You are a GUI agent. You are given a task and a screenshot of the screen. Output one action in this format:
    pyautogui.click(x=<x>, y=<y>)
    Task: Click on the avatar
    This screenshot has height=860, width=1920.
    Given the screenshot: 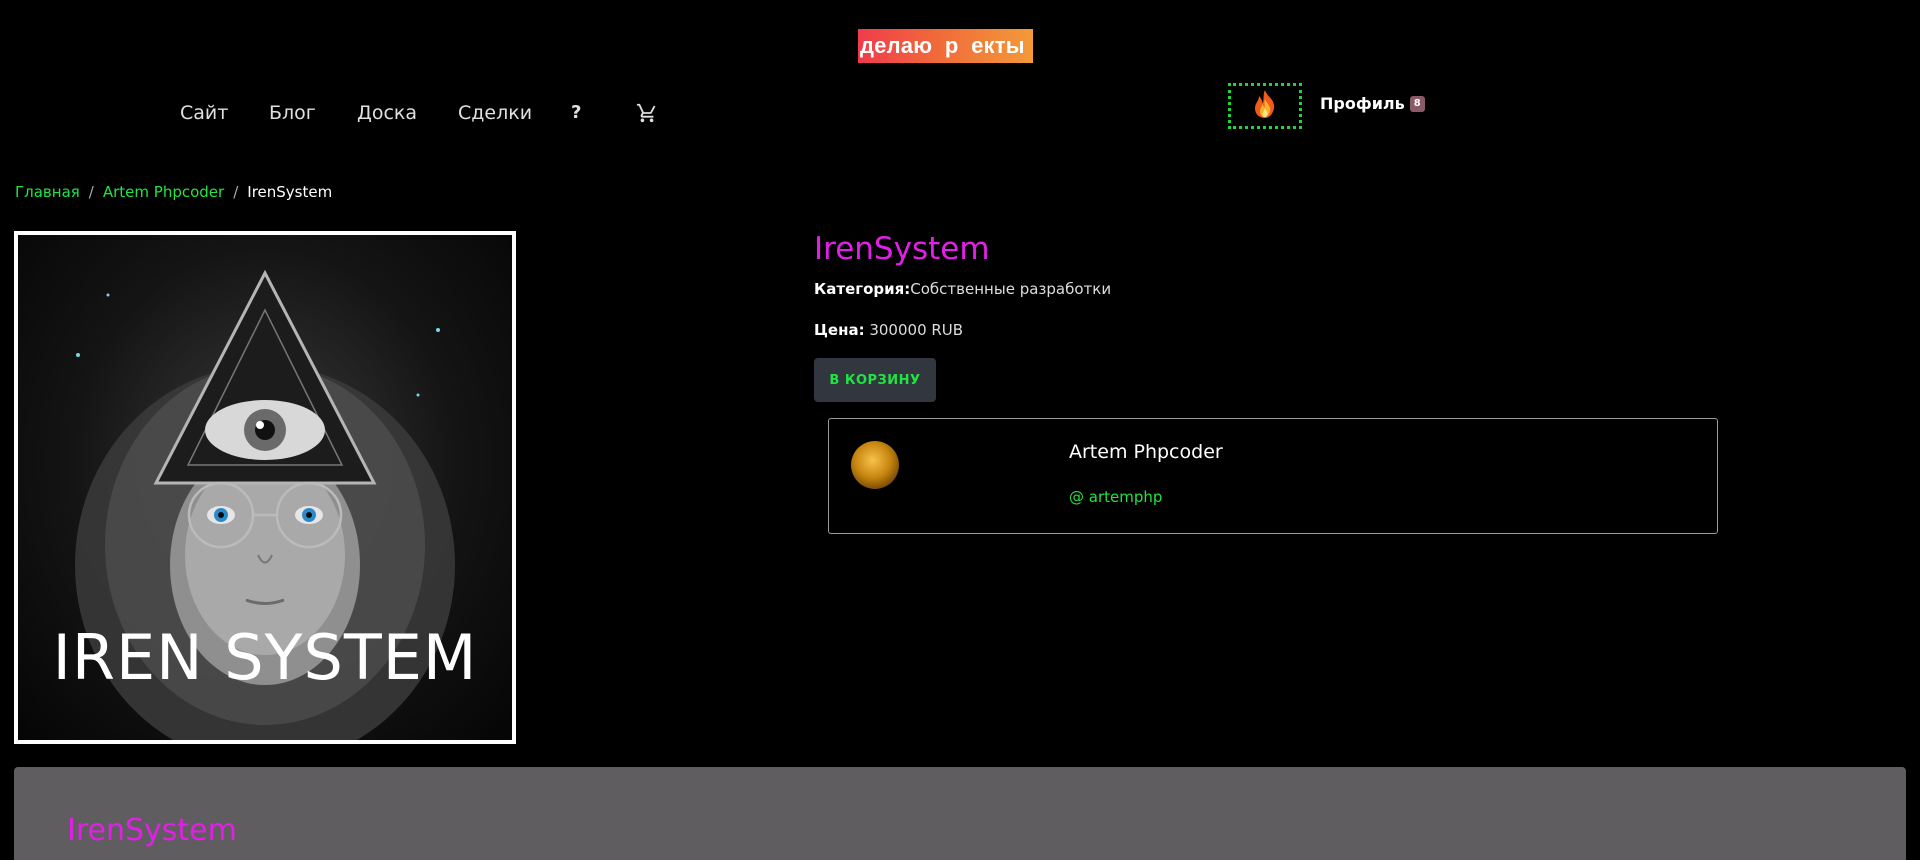 What is the action you would take?
    pyautogui.click(x=875, y=465)
    